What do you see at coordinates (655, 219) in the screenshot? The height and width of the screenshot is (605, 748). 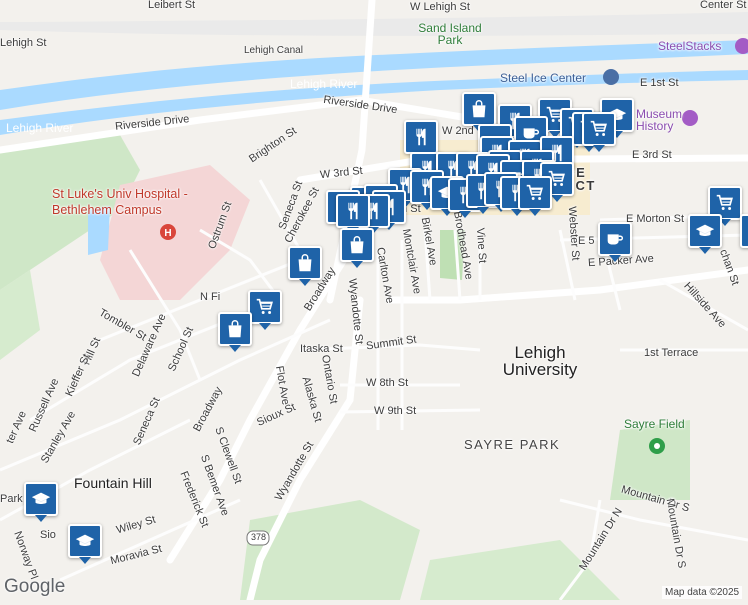 I see `street-label-e-morton: E Morton St` at bounding box center [655, 219].